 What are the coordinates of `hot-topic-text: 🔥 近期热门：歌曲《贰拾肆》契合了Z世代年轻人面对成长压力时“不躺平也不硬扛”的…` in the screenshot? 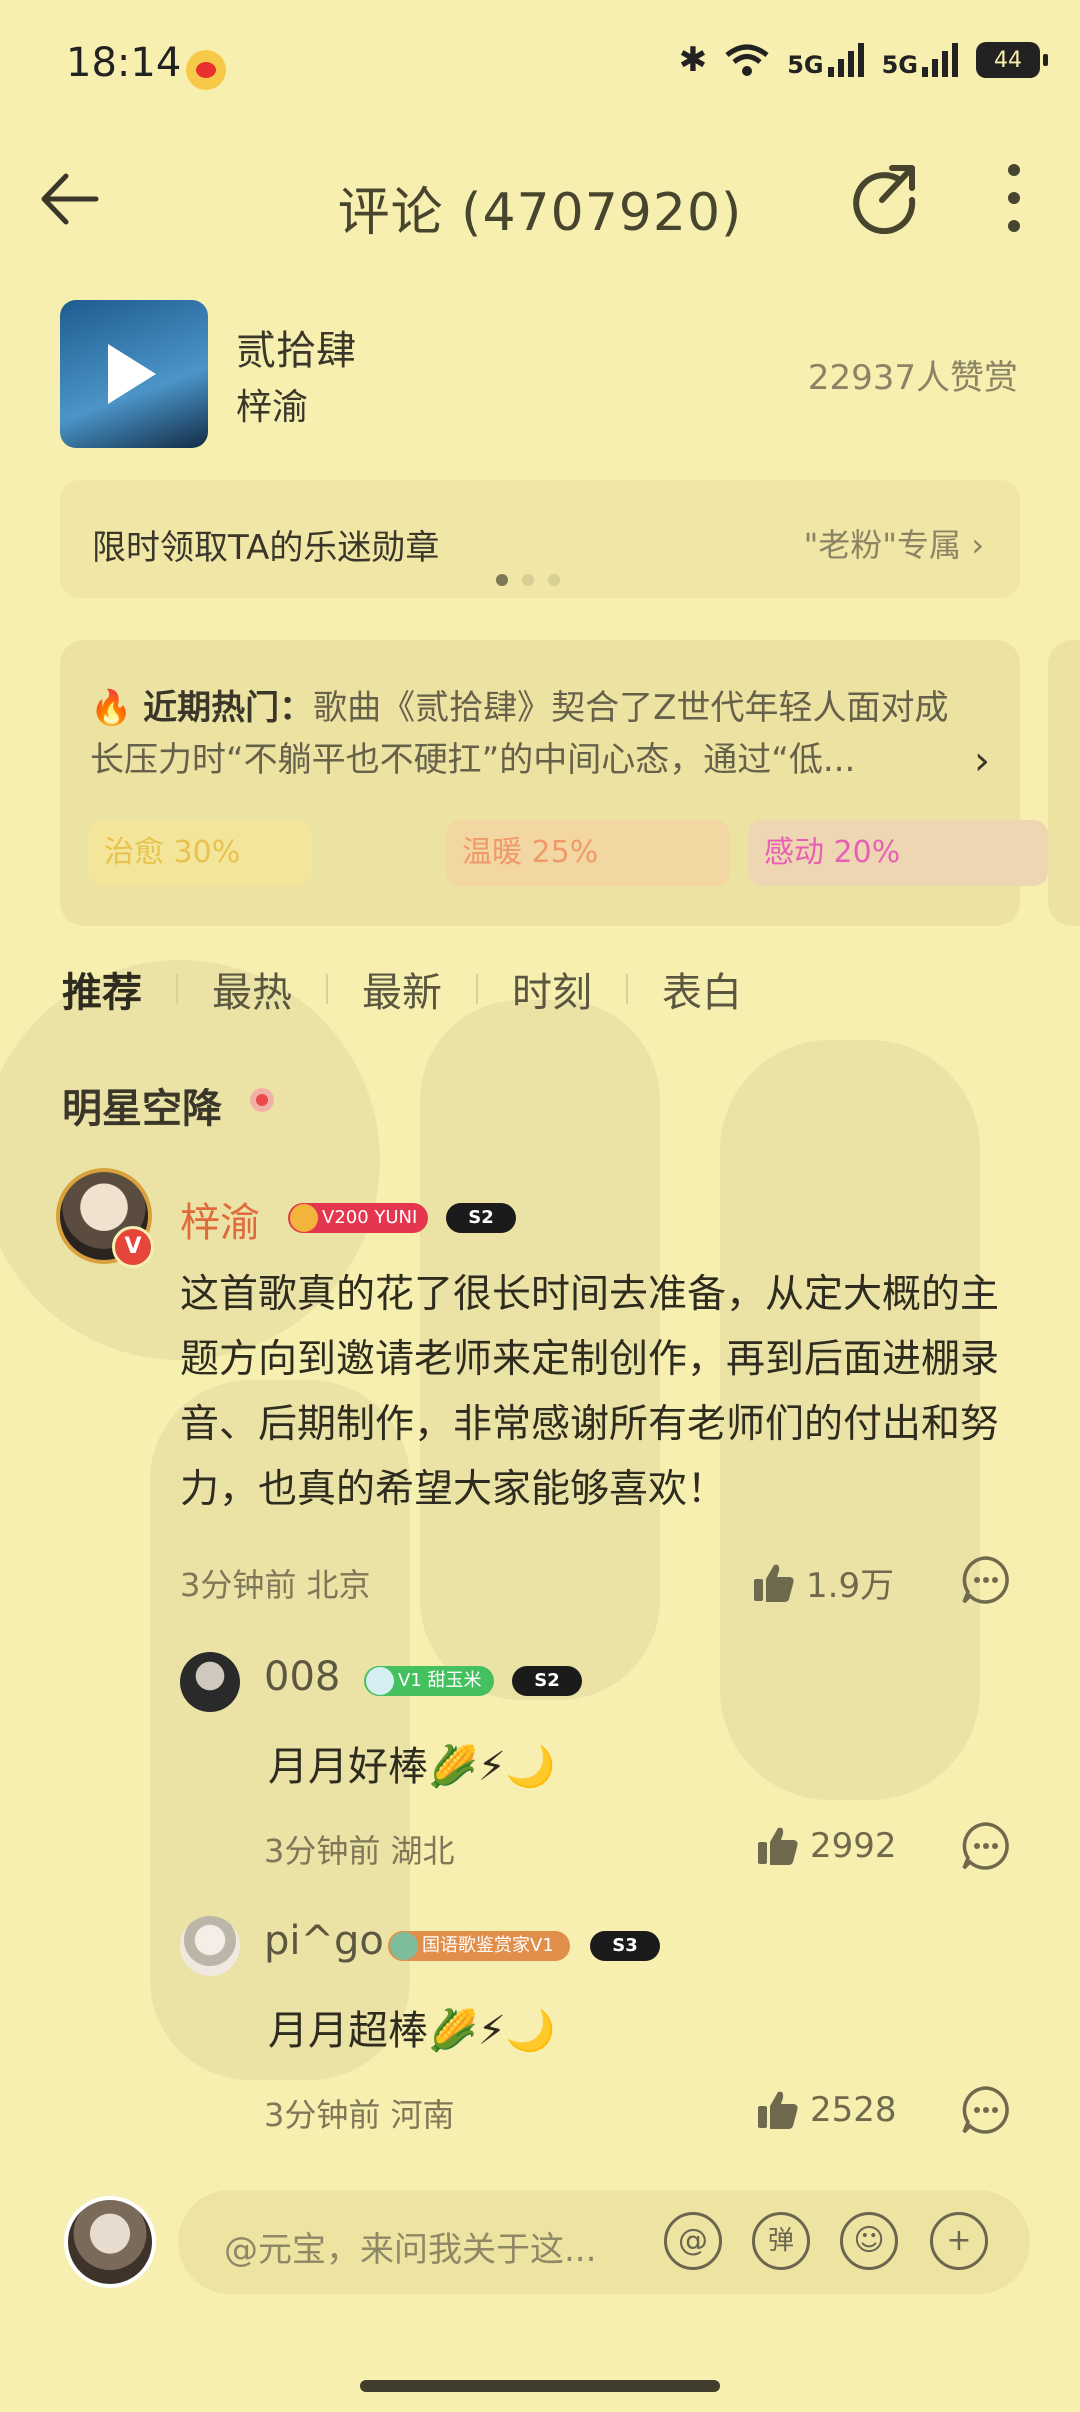 It's located at (520, 734).